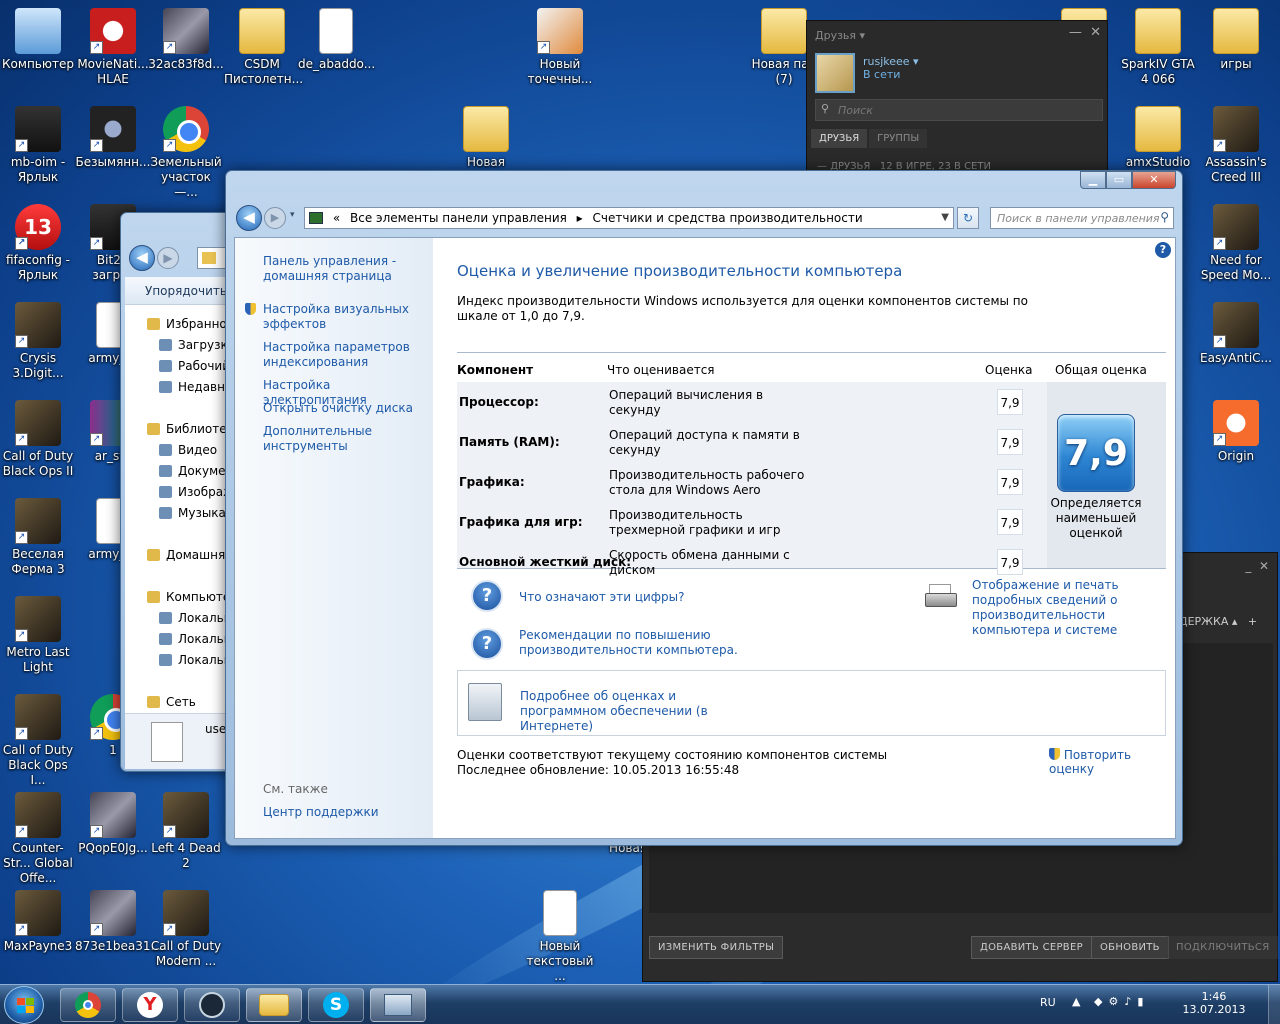  Describe the element at coordinates (194, 366) in the screenshot. I see `nav-item: Рабочий` at that location.